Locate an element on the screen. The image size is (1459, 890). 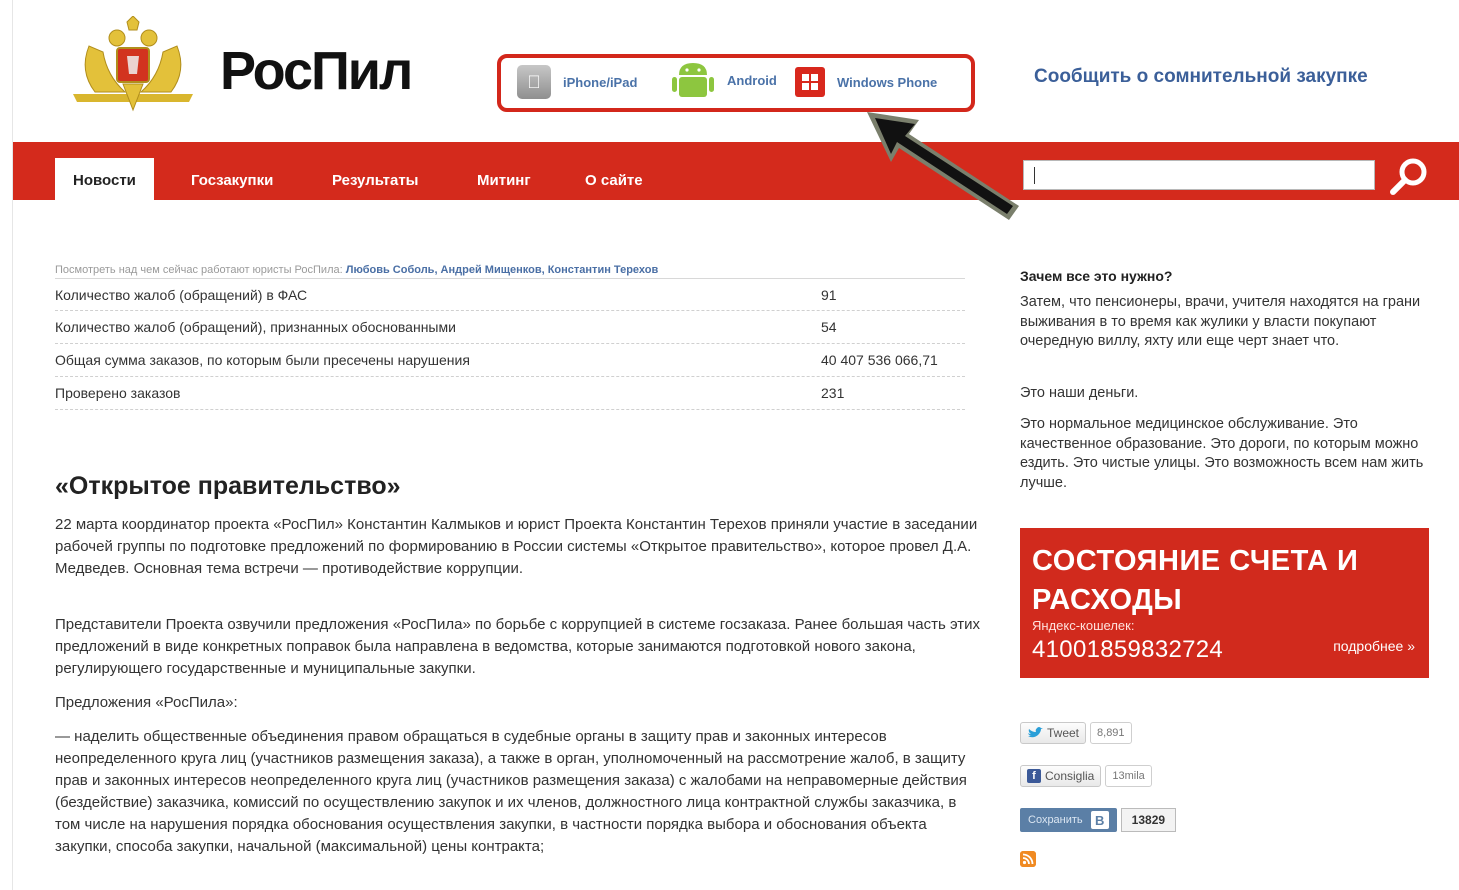
nav-item-results: Результаты is located at coordinates (375, 180).